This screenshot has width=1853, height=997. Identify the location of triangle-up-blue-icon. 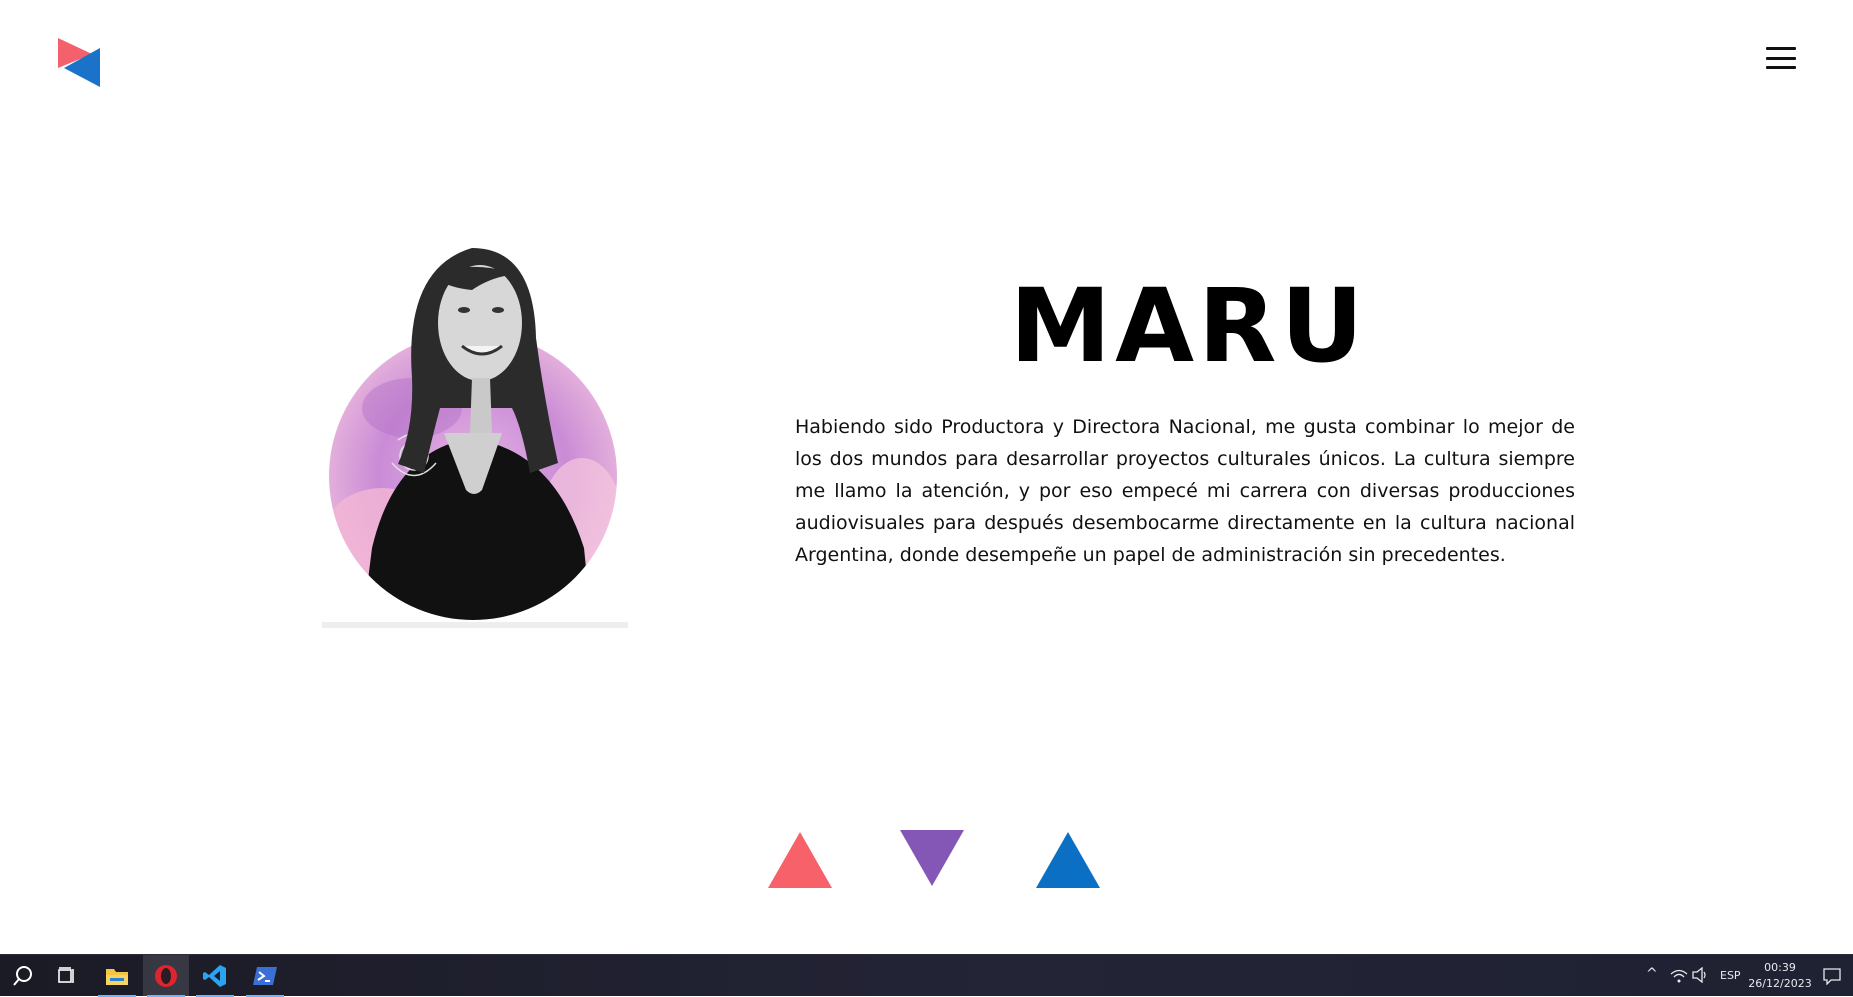
(1068, 860).